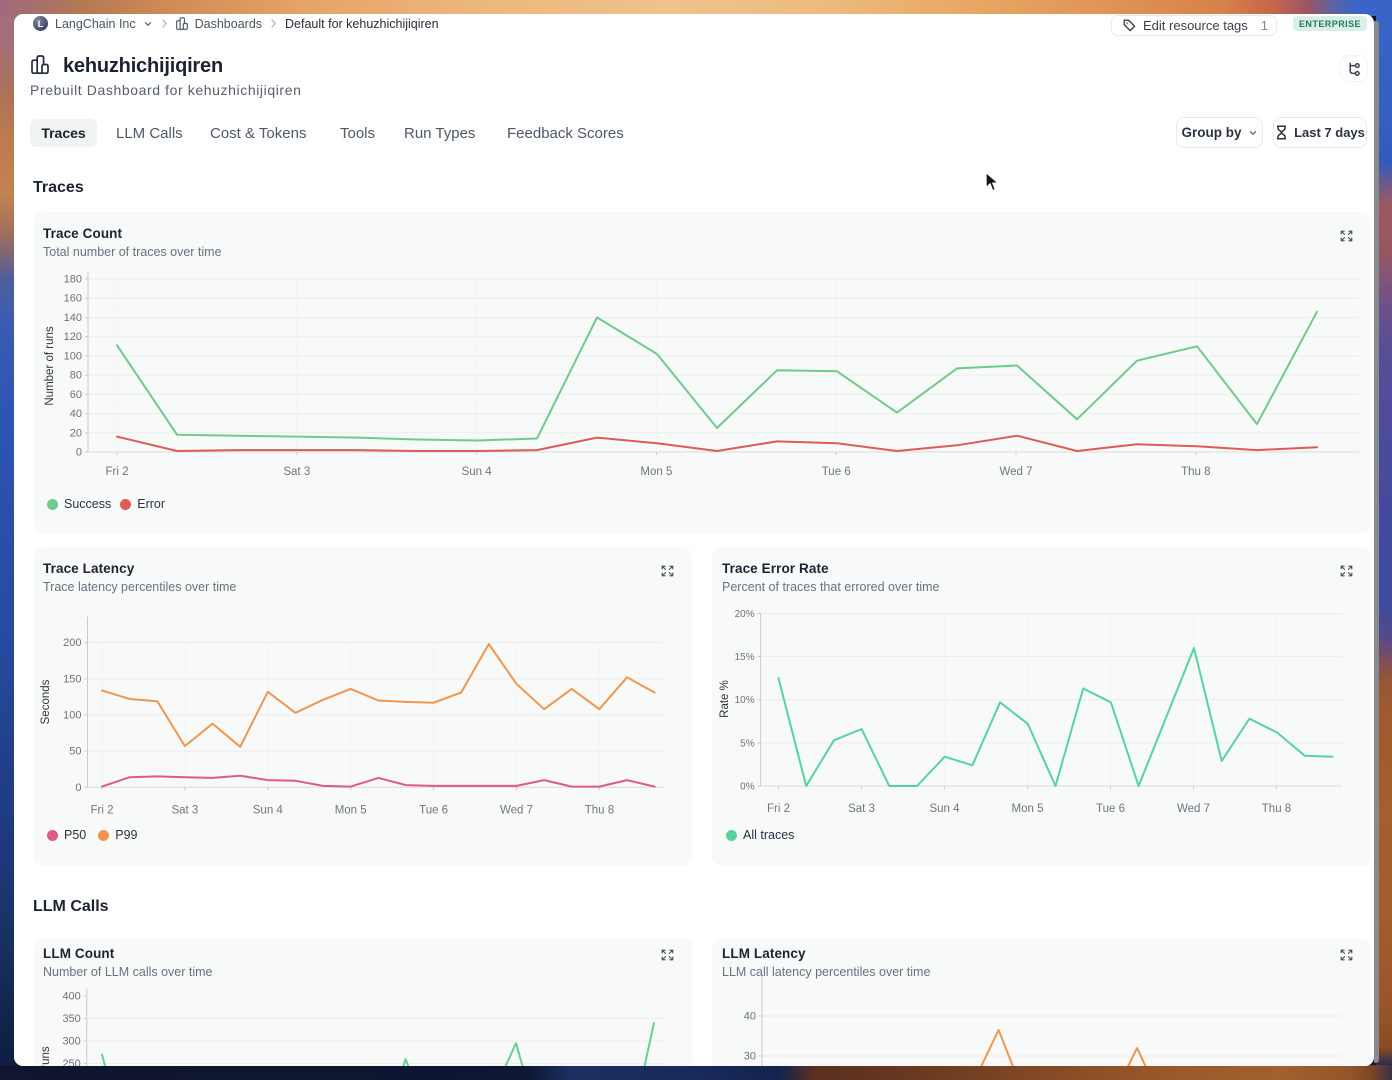 The image size is (1392, 1080). I want to click on svg-text: 160, so click(73, 299).